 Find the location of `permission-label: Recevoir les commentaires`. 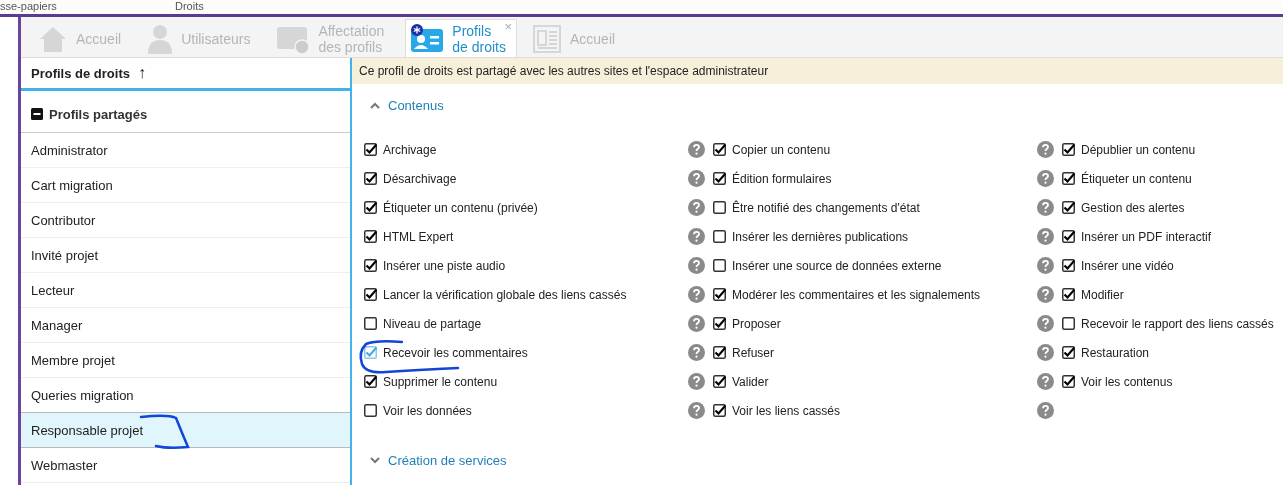

permission-label: Recevoir les commentaires is located at coordinates (455, 352).